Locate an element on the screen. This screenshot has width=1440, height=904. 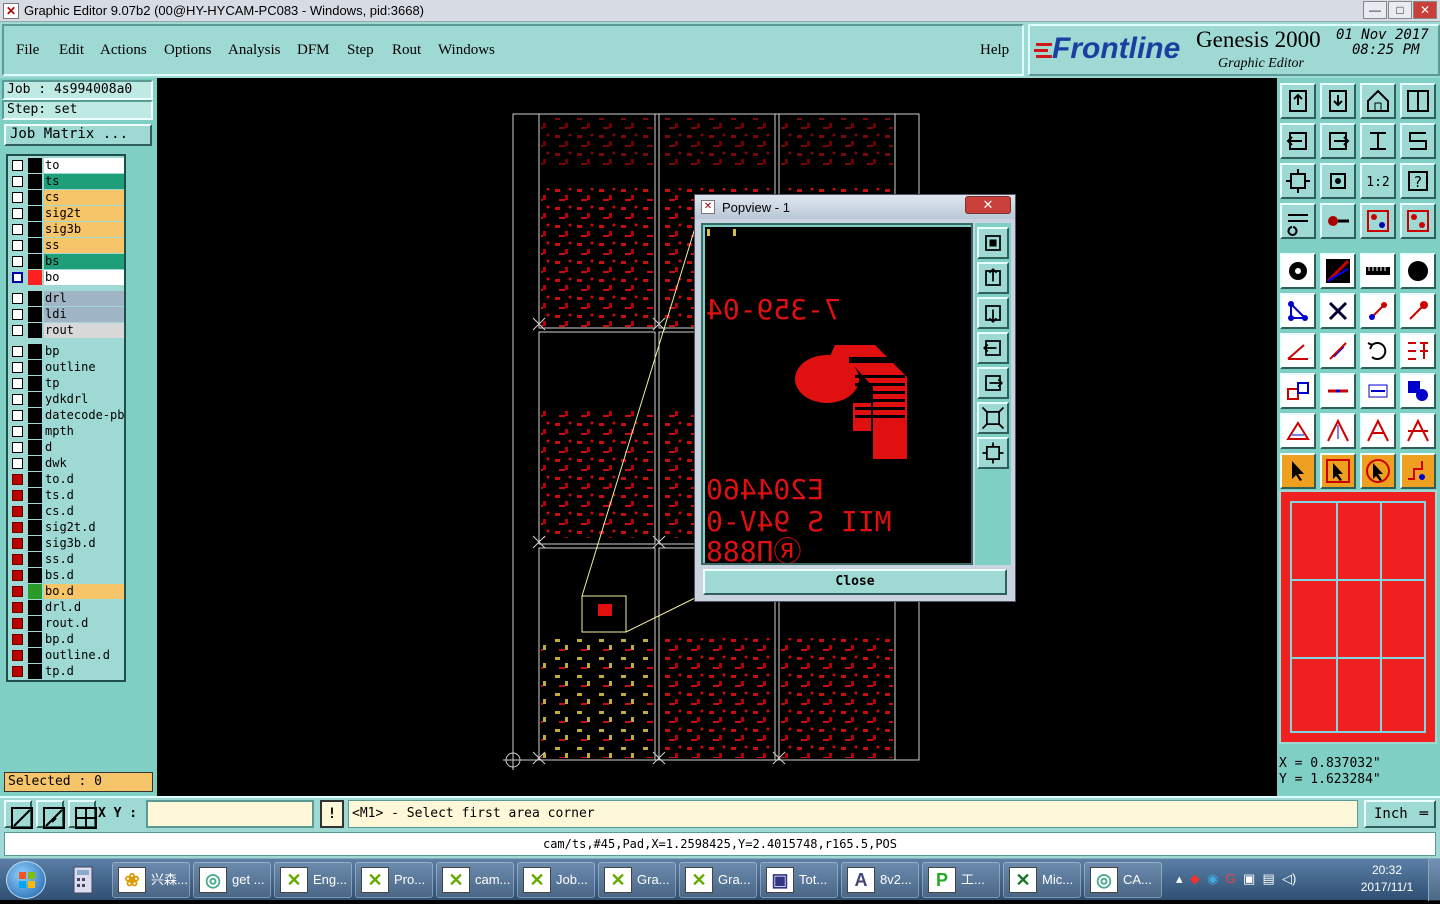
layer-name: dwk is located at coordinates (84, 463).